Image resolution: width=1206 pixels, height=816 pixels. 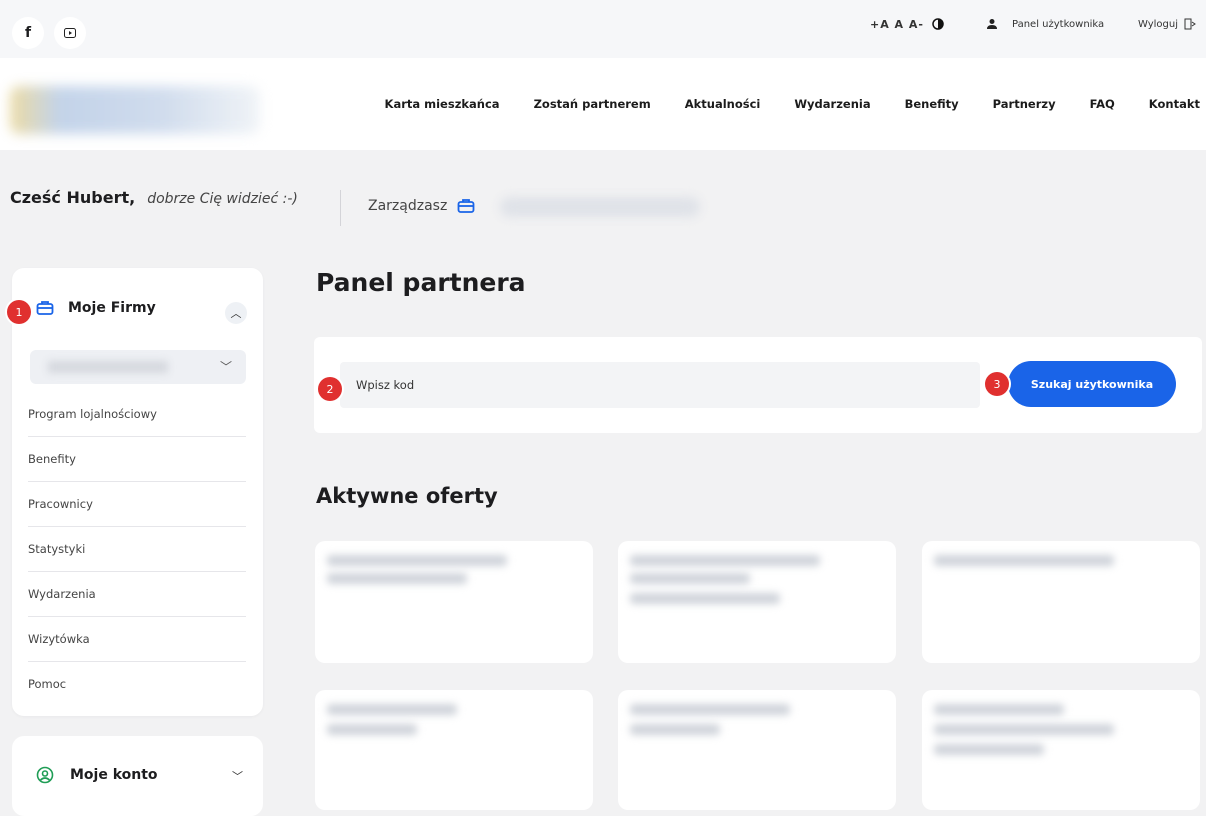 What do you see at coordinates (1024, 104) in the screenshot?
I see `nav-partnerzy: Partnerzy` at bounding box center [1024, 104].